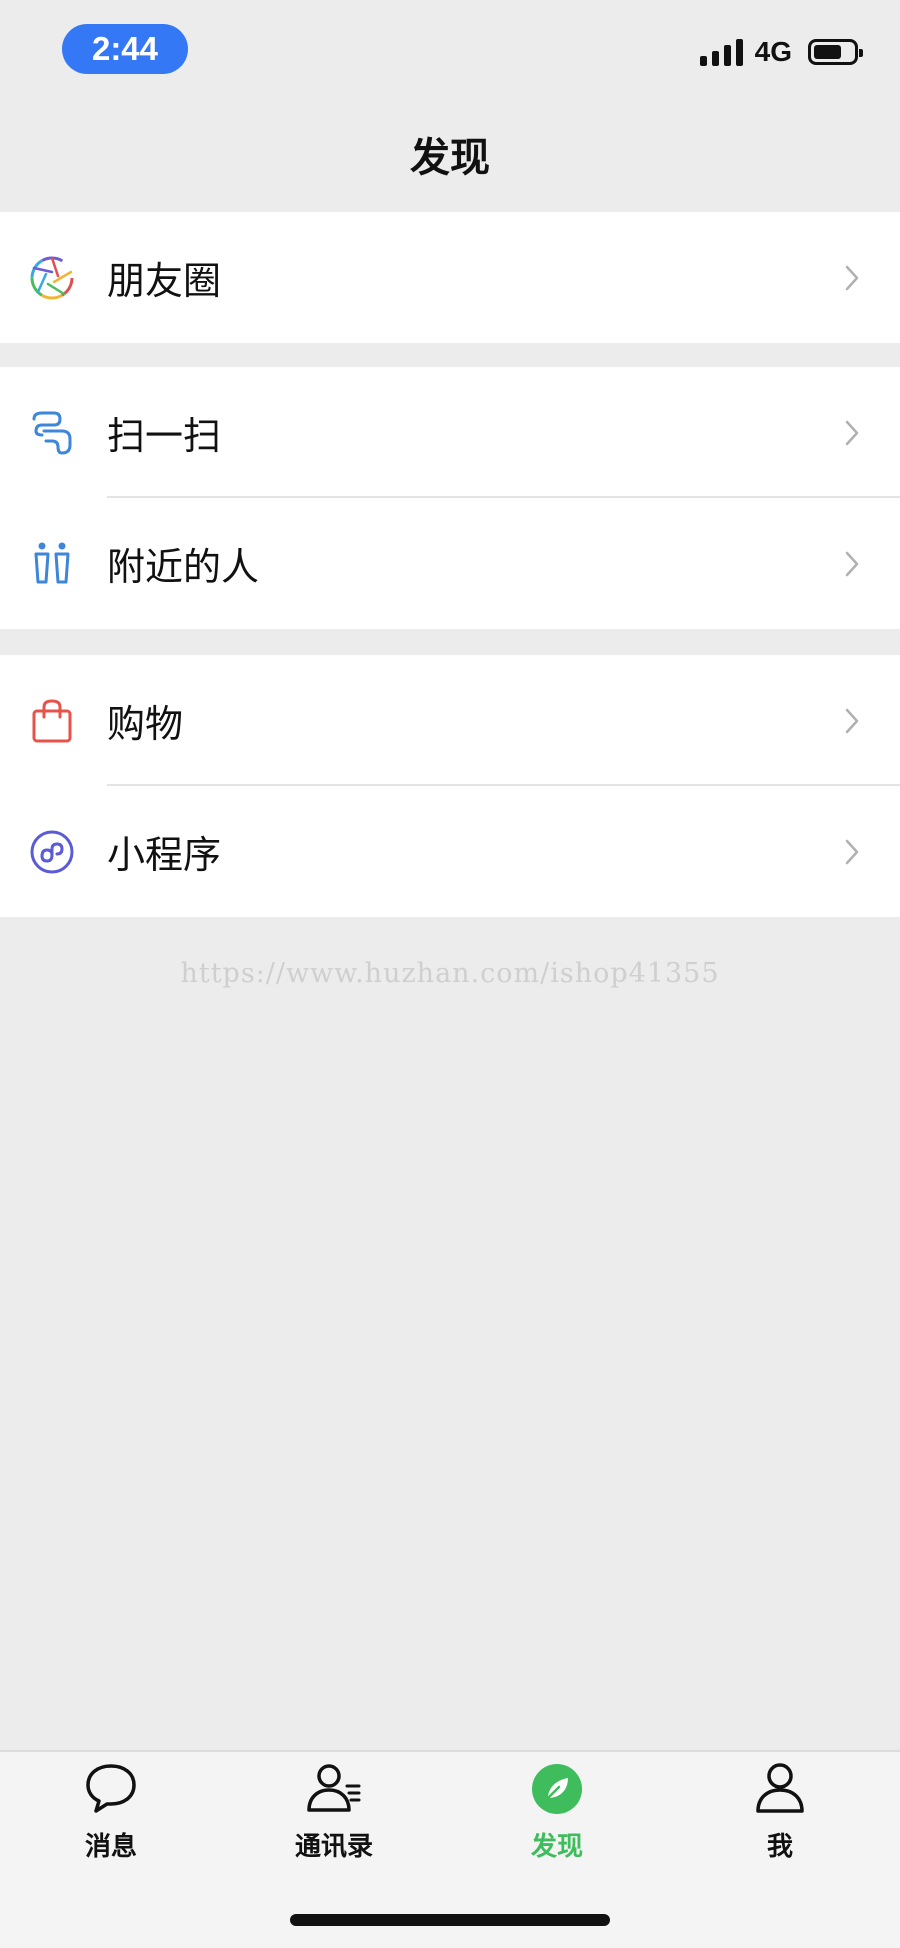  I want to click on menu-item-mini-program: 小程序, so click(450, 851).